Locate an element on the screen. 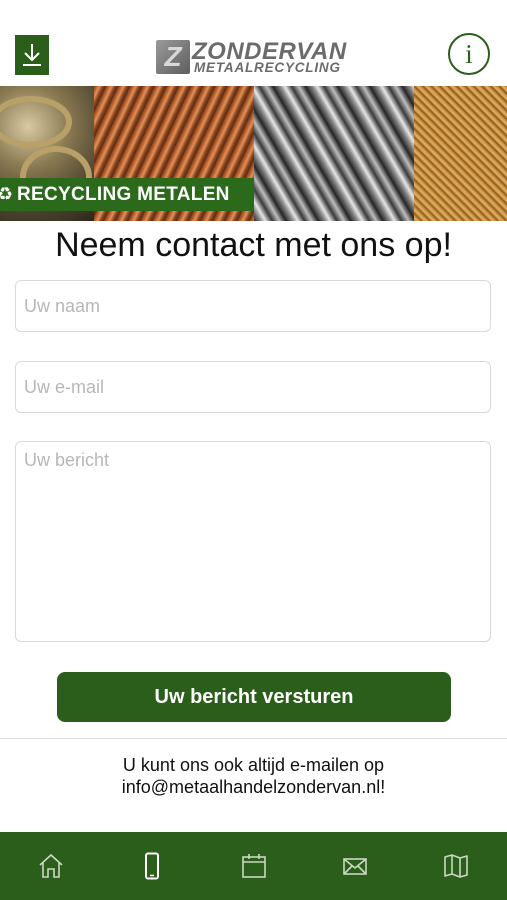 Image resolution: width=507 pixels, height=900 pixels. phone-icon is located at coordinates (152, 866).